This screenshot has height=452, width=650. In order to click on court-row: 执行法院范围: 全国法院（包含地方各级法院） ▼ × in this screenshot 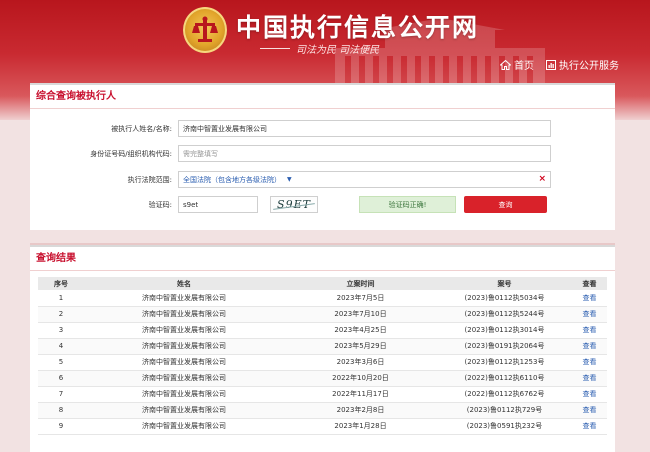, I will do `click(290, 179)`.